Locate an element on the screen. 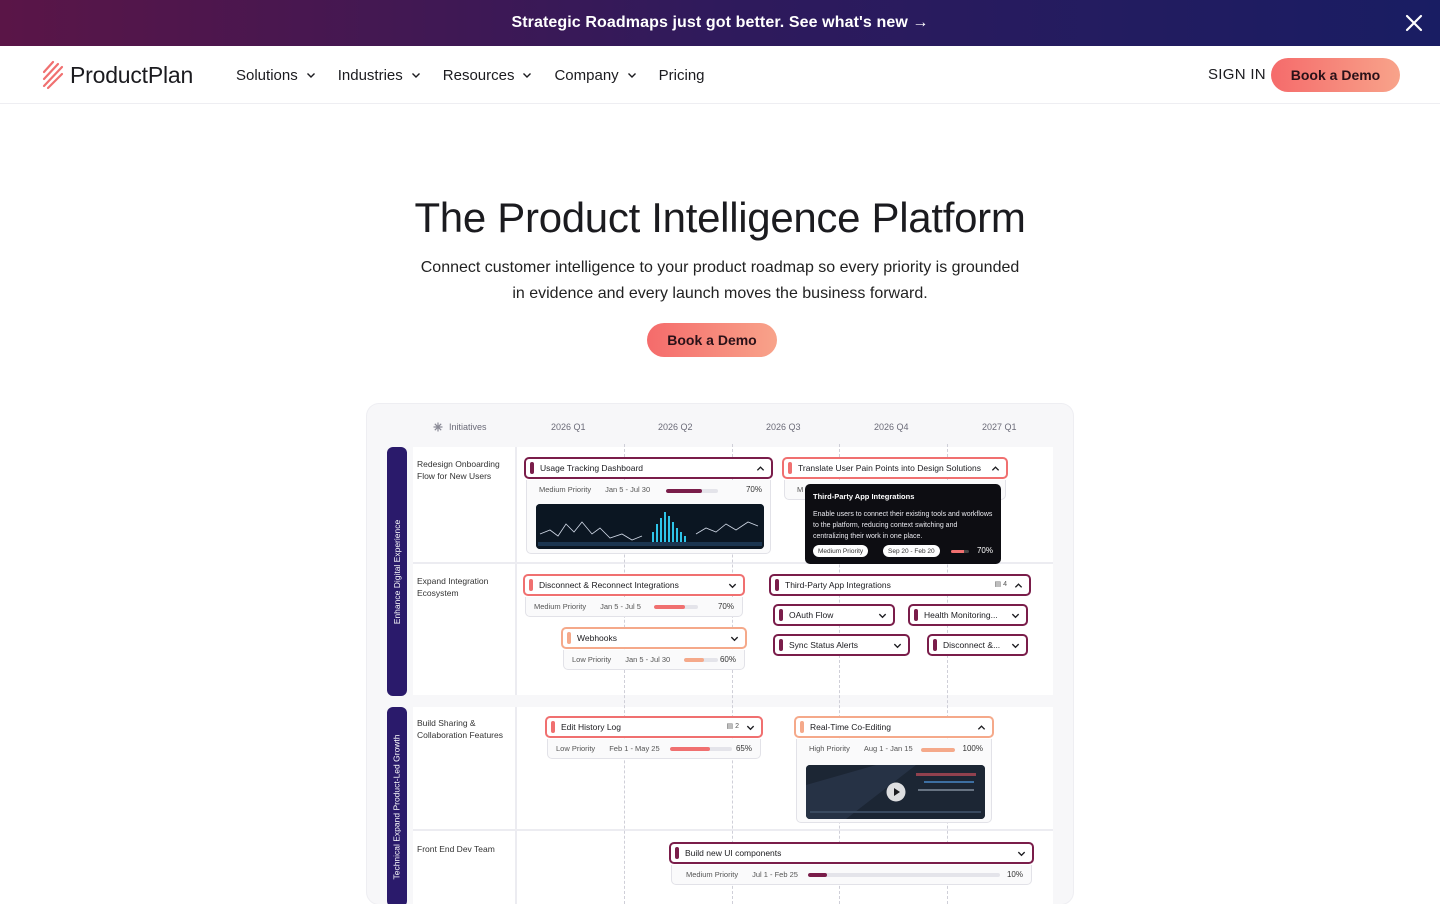 The width and height of the screenshot is (1440, 904). brand-logo: ProductPlan is located at coordinates (117, 75).